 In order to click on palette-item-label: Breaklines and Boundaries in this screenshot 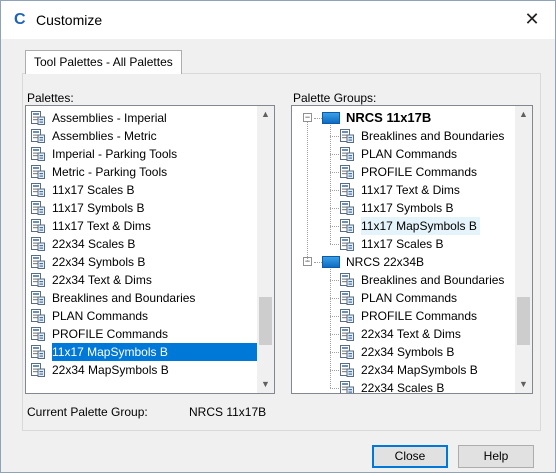, I will do `click(124, 298)`.